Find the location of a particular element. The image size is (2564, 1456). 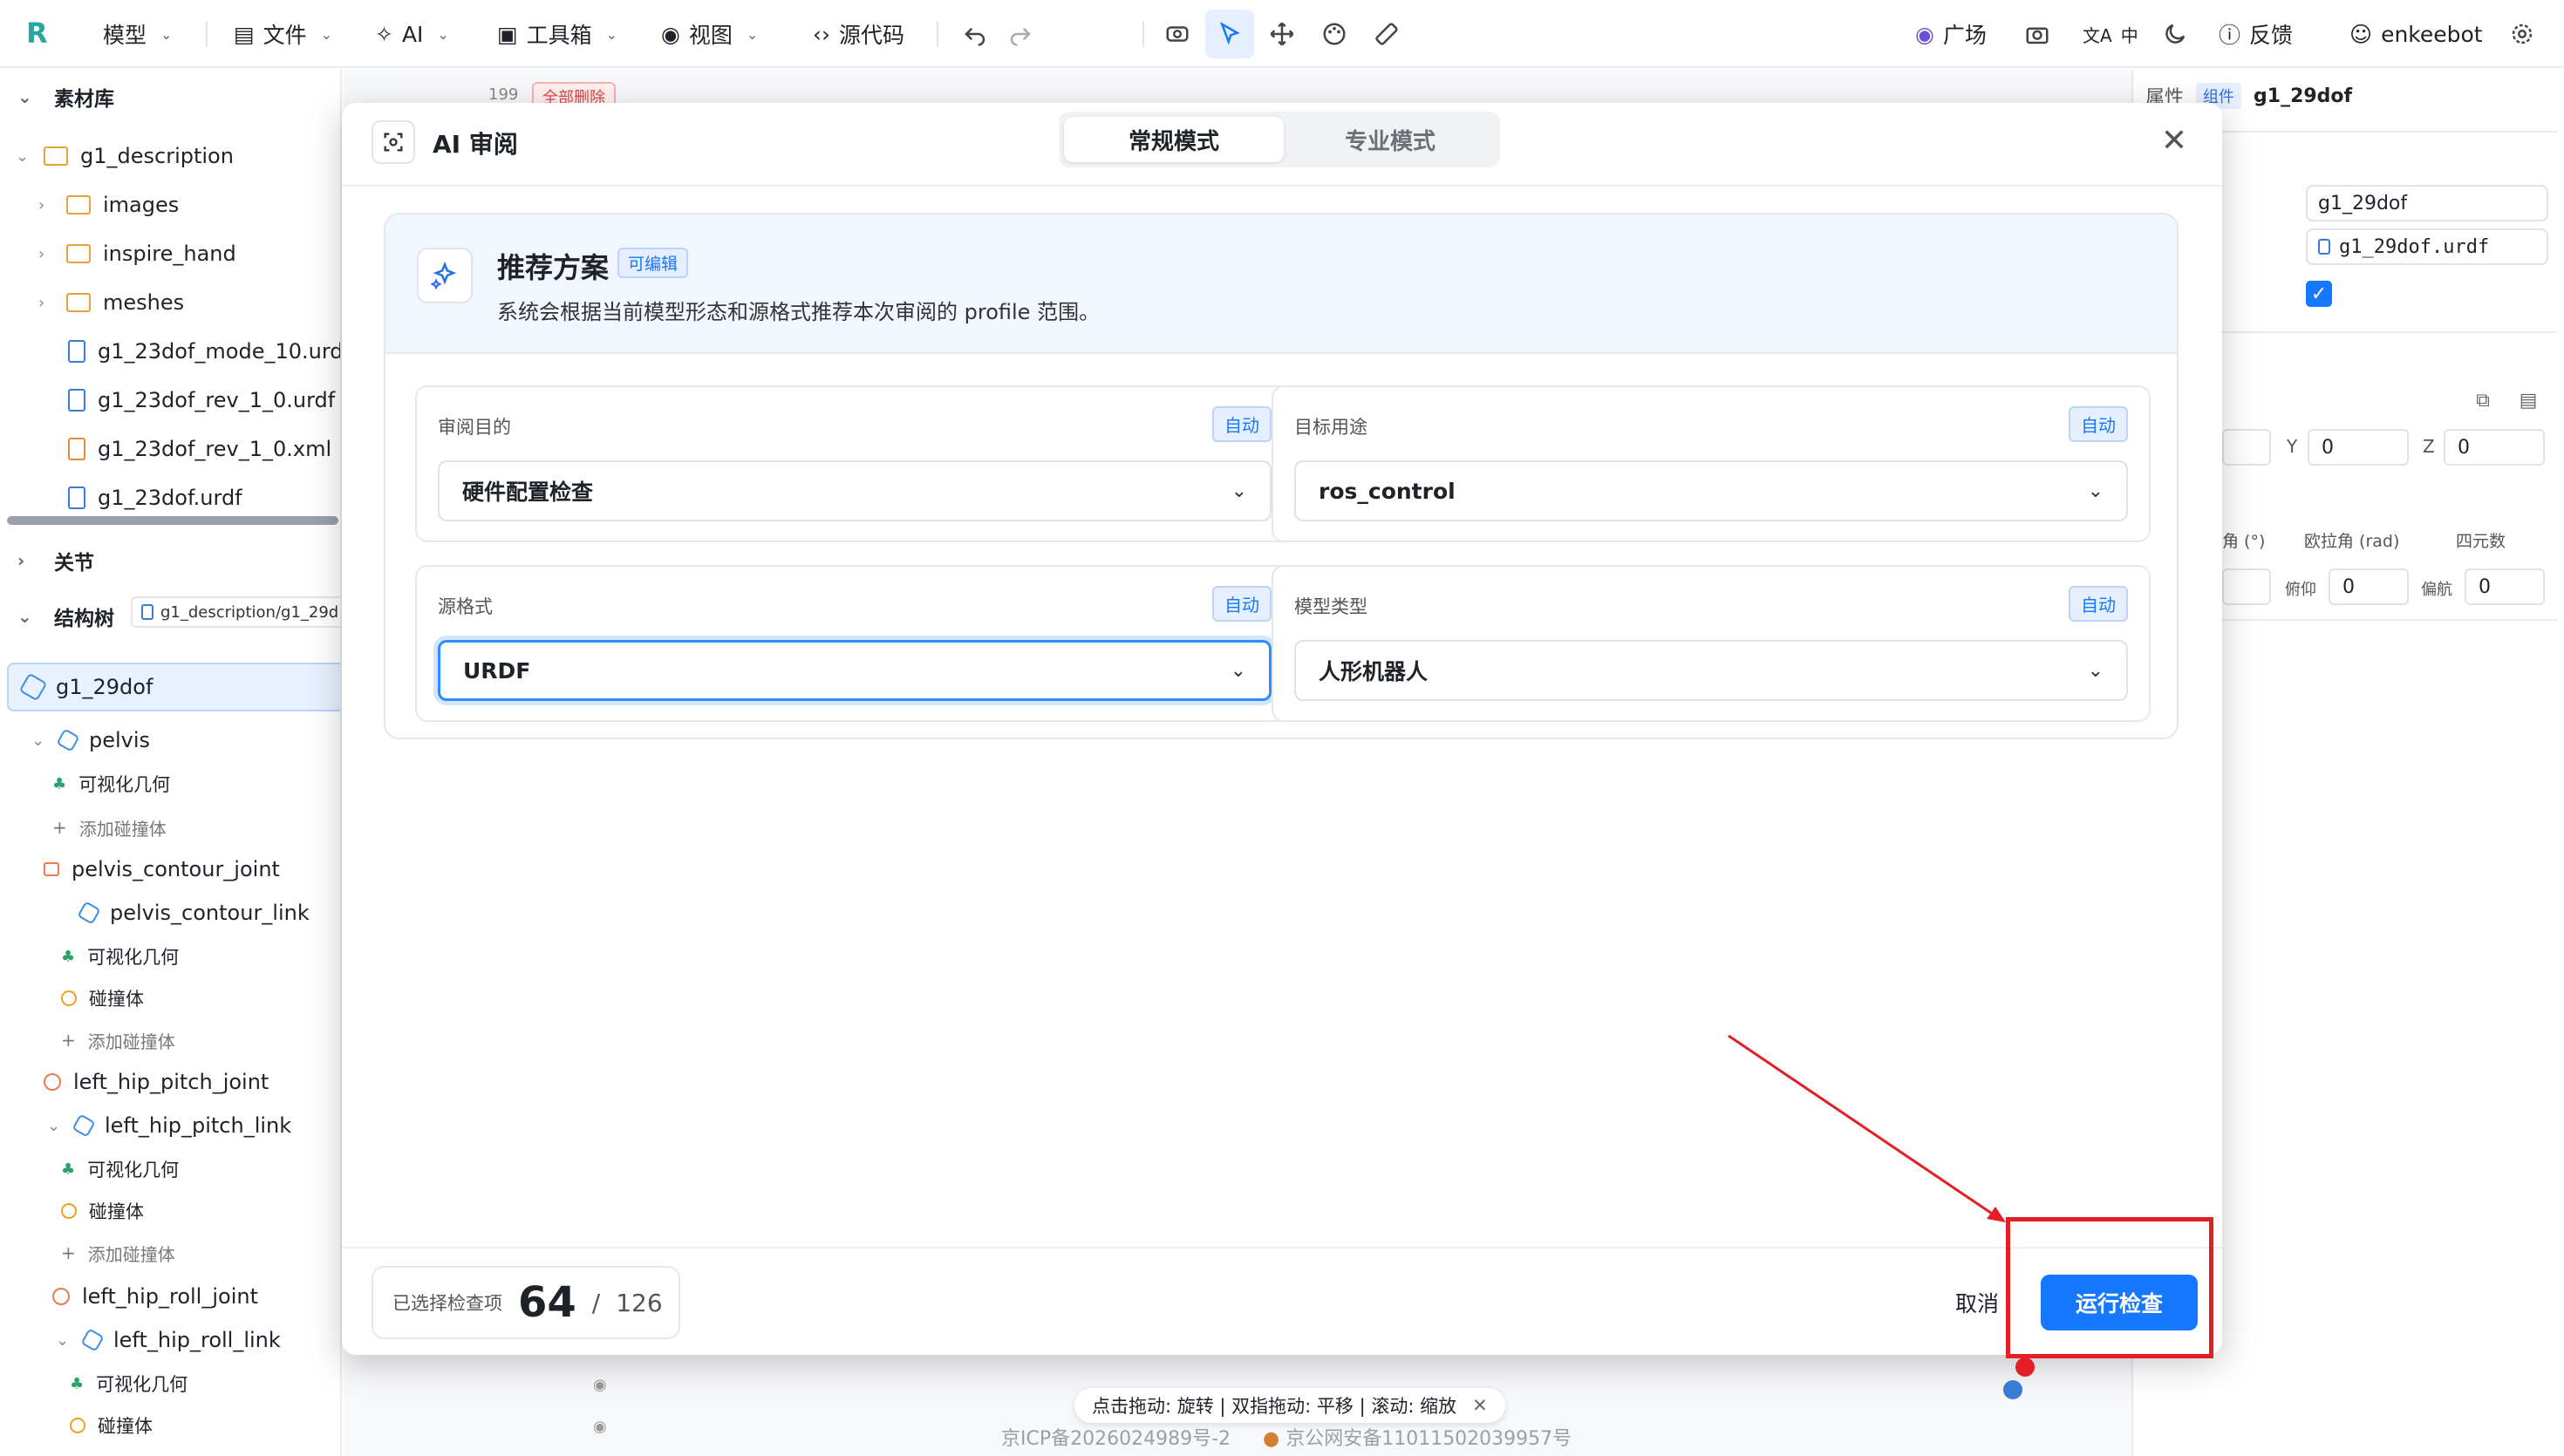

tree-node-joint: pelvis_contour_joint is located at coordinates (162, 869).